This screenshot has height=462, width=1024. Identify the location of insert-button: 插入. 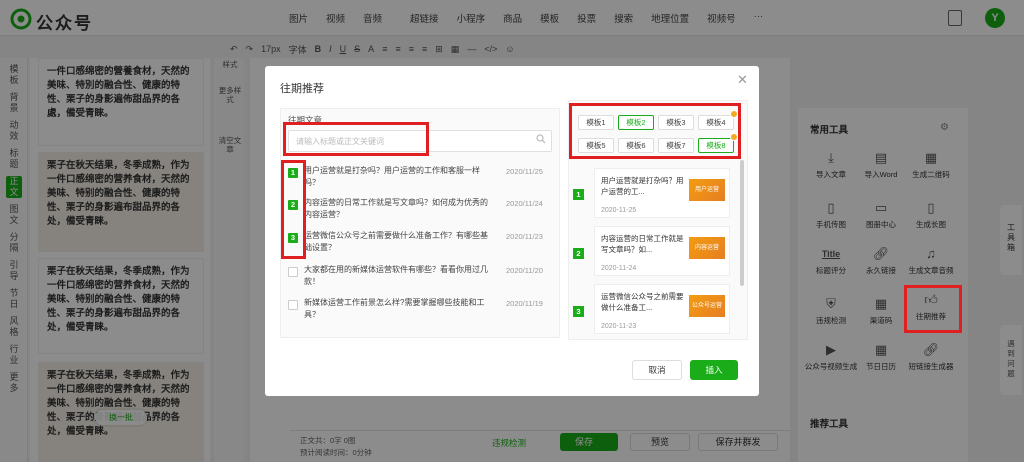
(714, 370).